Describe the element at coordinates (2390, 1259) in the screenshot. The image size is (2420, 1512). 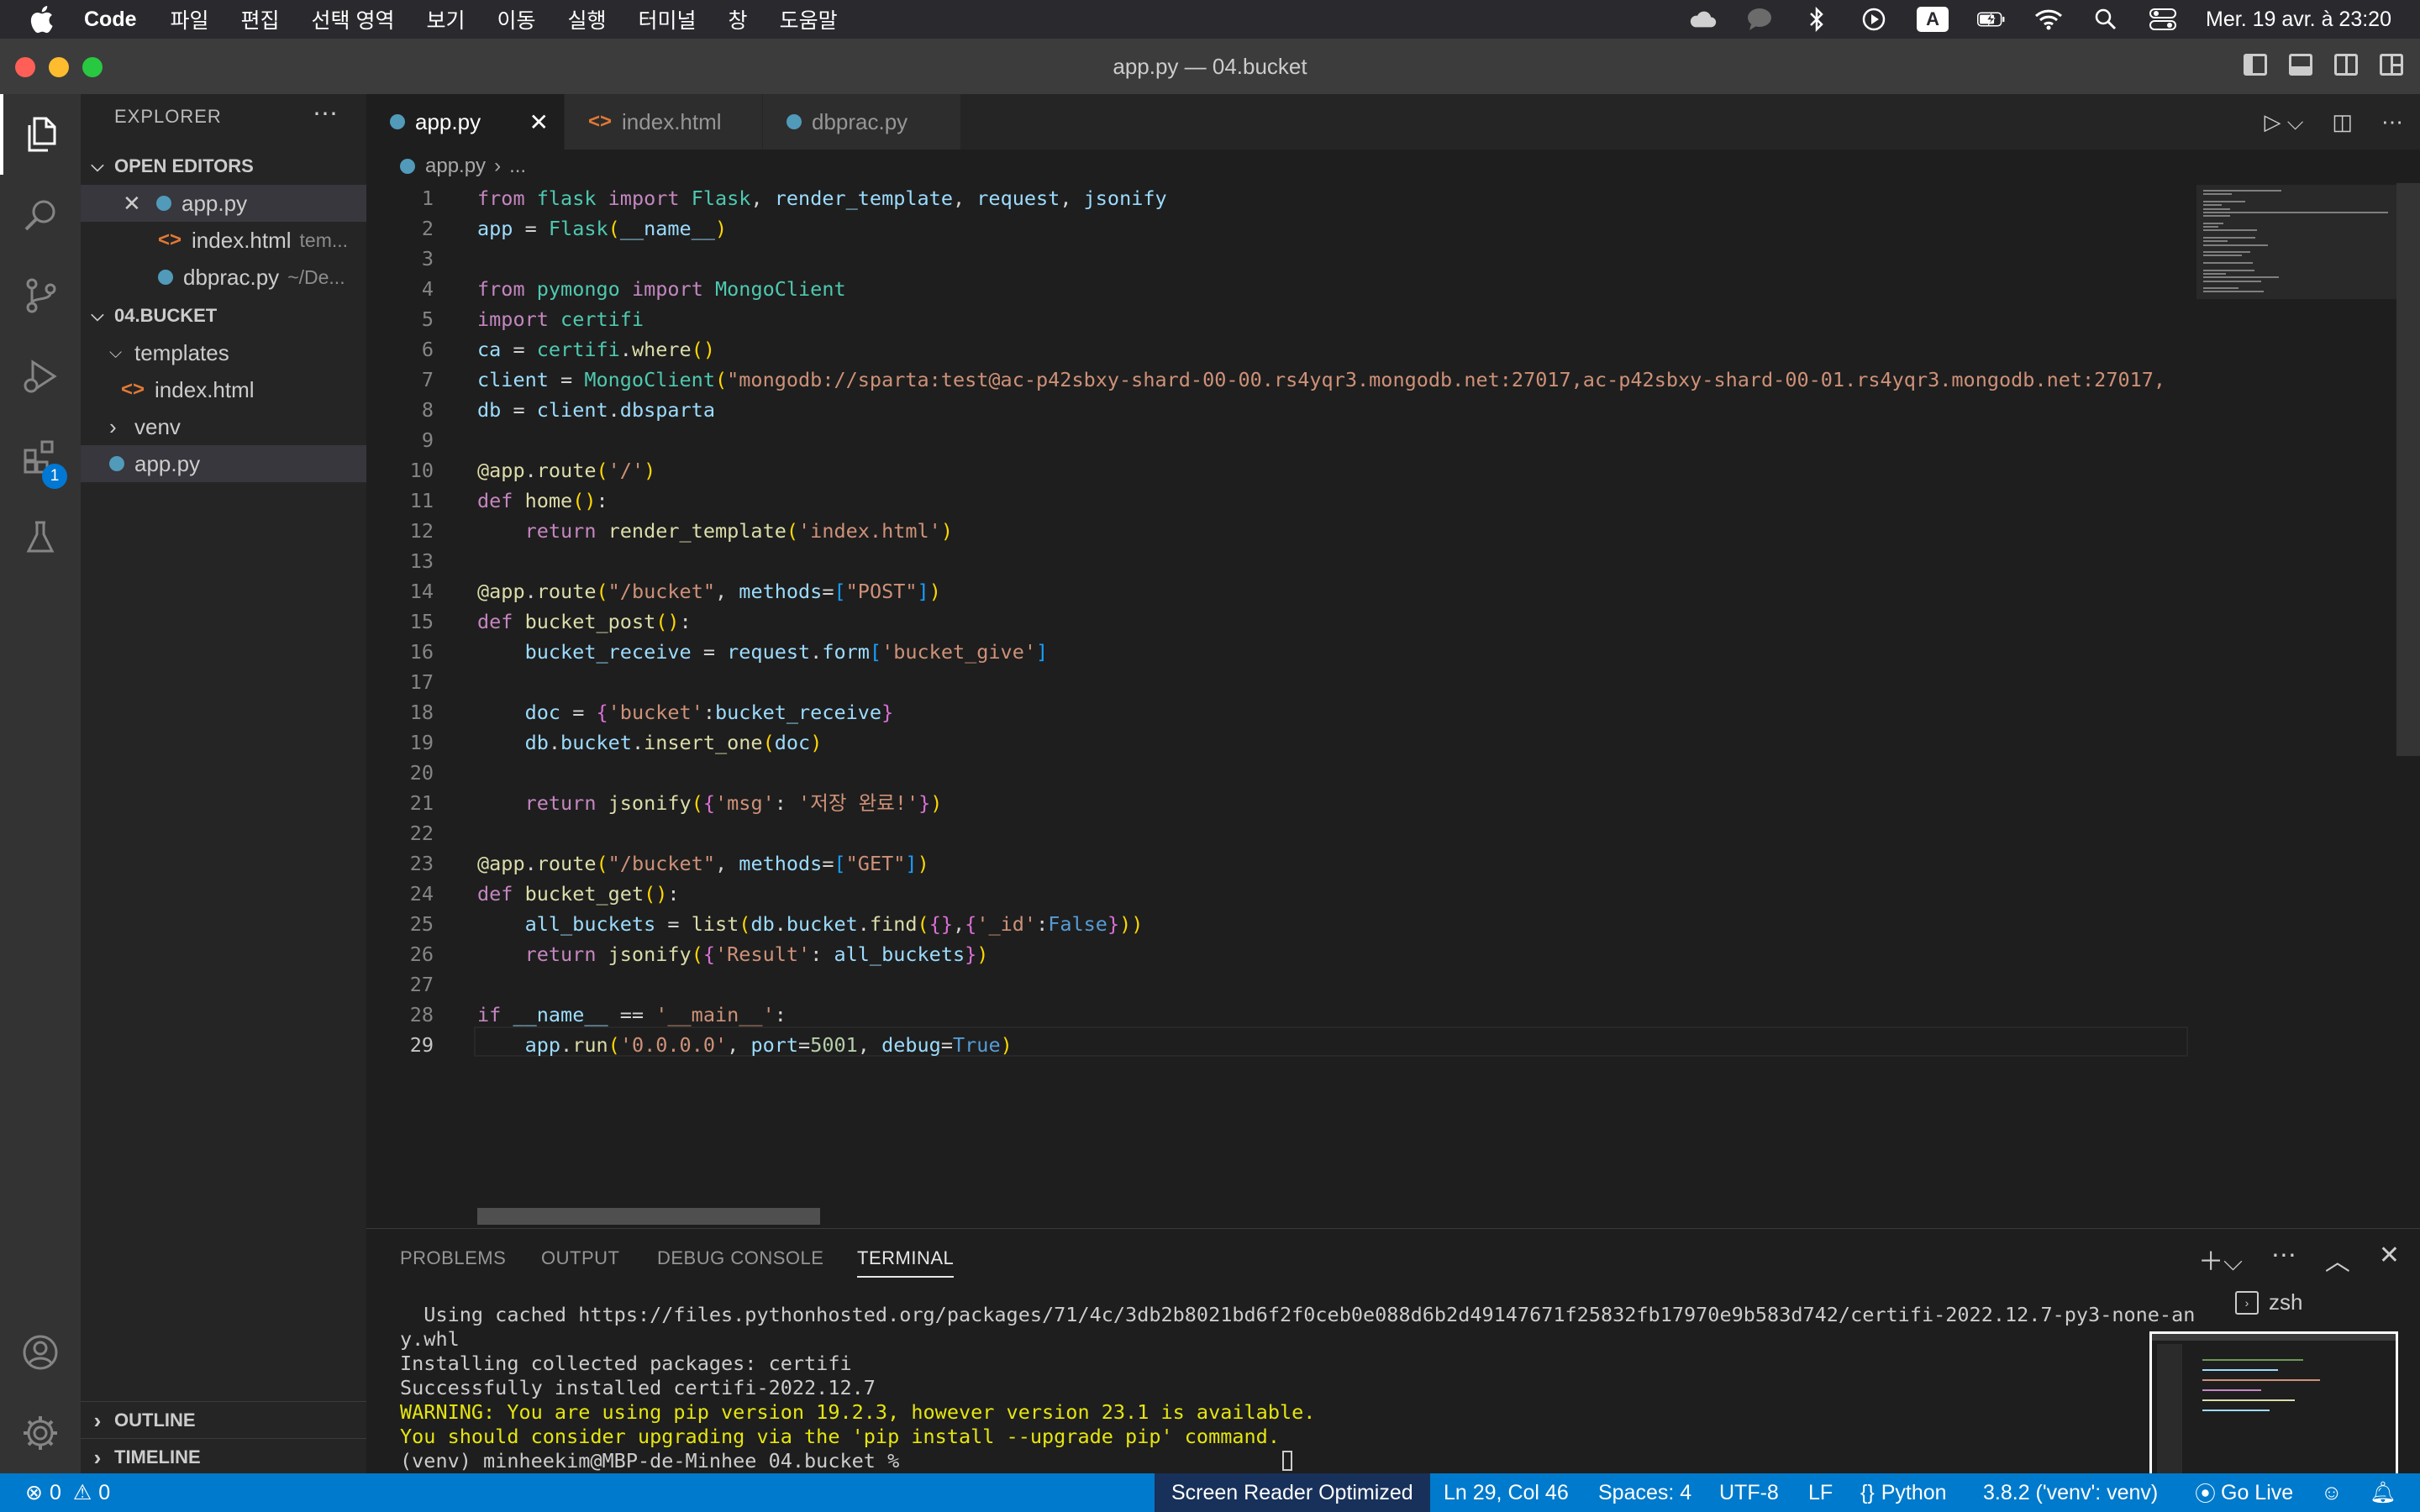
I see `close-panel-icon: ✕` at that location.